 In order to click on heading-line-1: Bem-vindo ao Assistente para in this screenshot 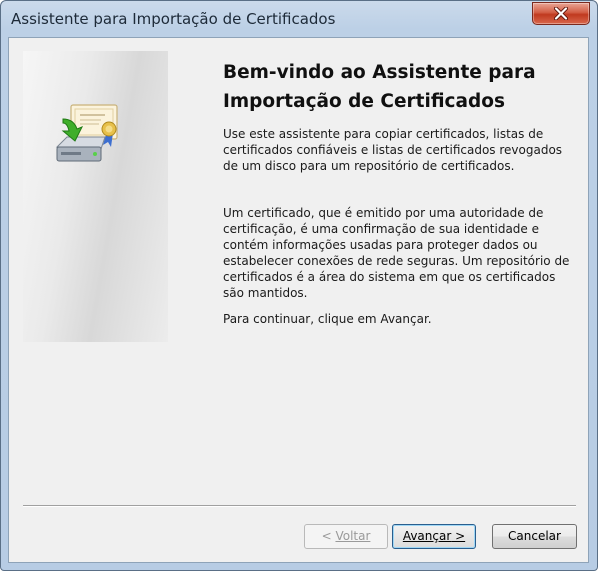, I will do `click(379, 72)`.